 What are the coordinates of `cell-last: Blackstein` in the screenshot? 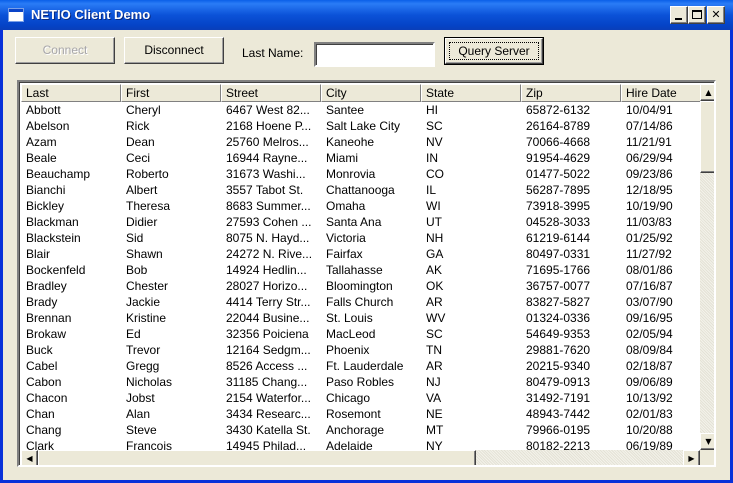 It's located at (53, 238).